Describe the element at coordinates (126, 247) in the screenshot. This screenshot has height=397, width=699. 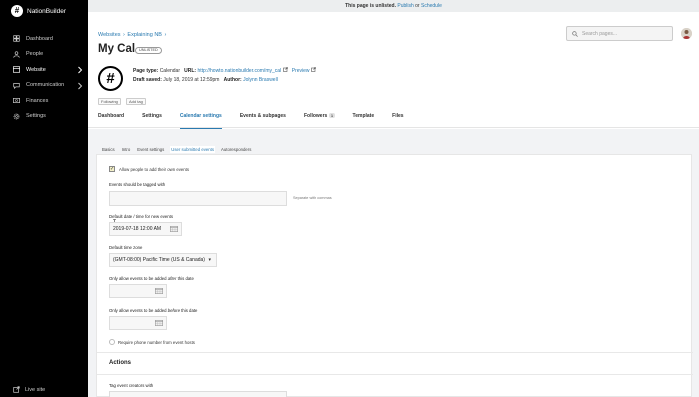
I see `timezone-label: Default time zone` at that location.